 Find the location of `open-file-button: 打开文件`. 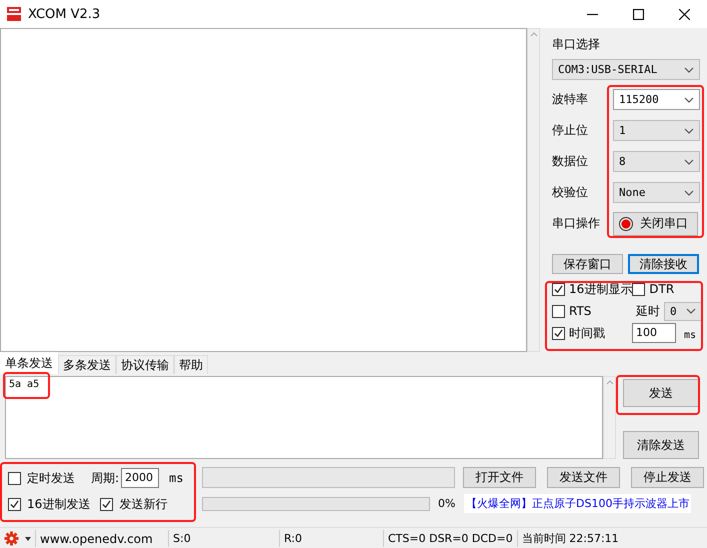

open-file-button: 打开文件 is located at coordinates (499, 477).